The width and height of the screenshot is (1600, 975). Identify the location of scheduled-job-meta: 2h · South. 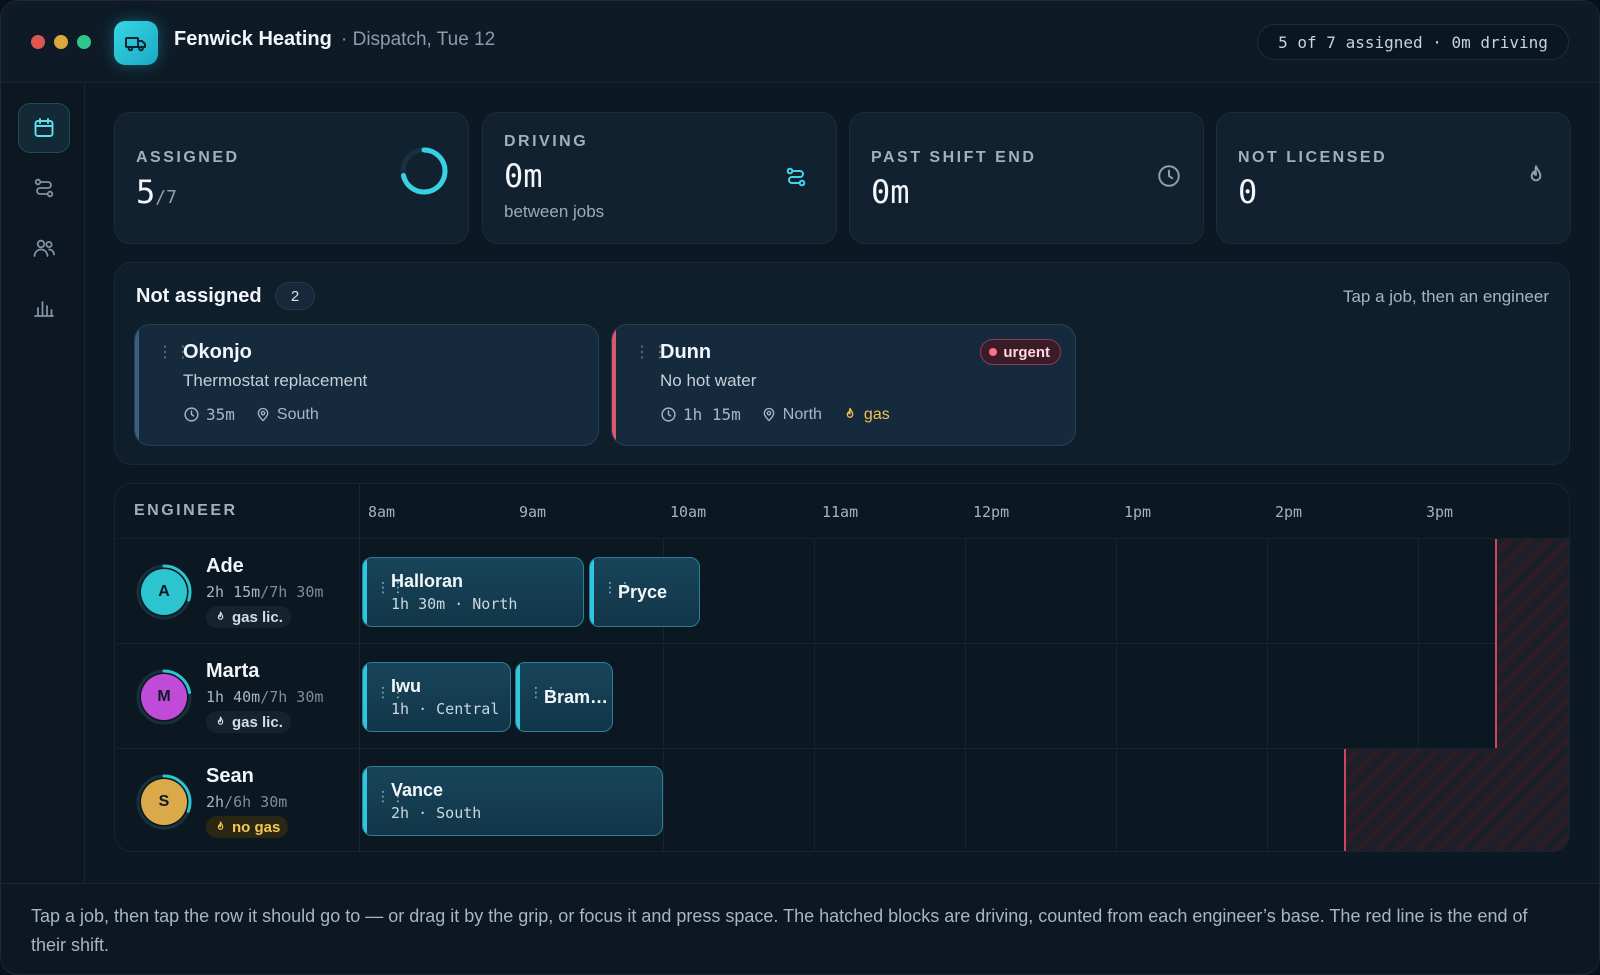
(436, 813).